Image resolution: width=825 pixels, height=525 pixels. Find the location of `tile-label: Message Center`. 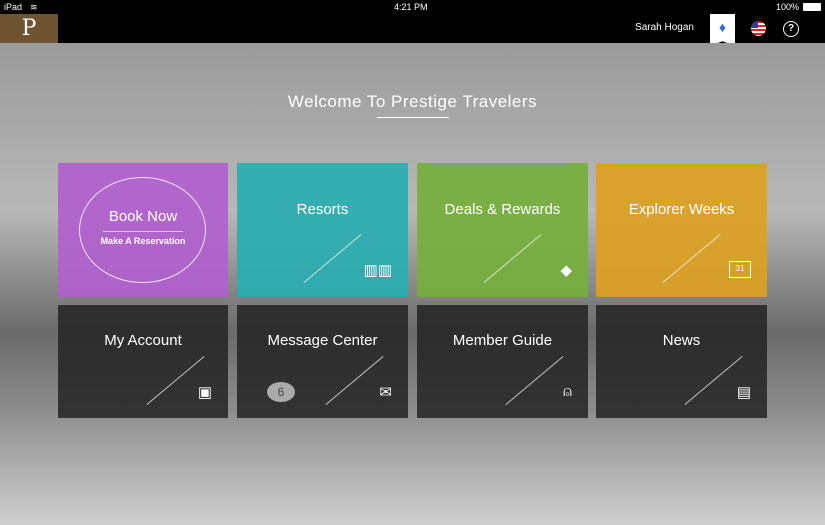

tile-label: Message Center is located at coordinates (322, 340).